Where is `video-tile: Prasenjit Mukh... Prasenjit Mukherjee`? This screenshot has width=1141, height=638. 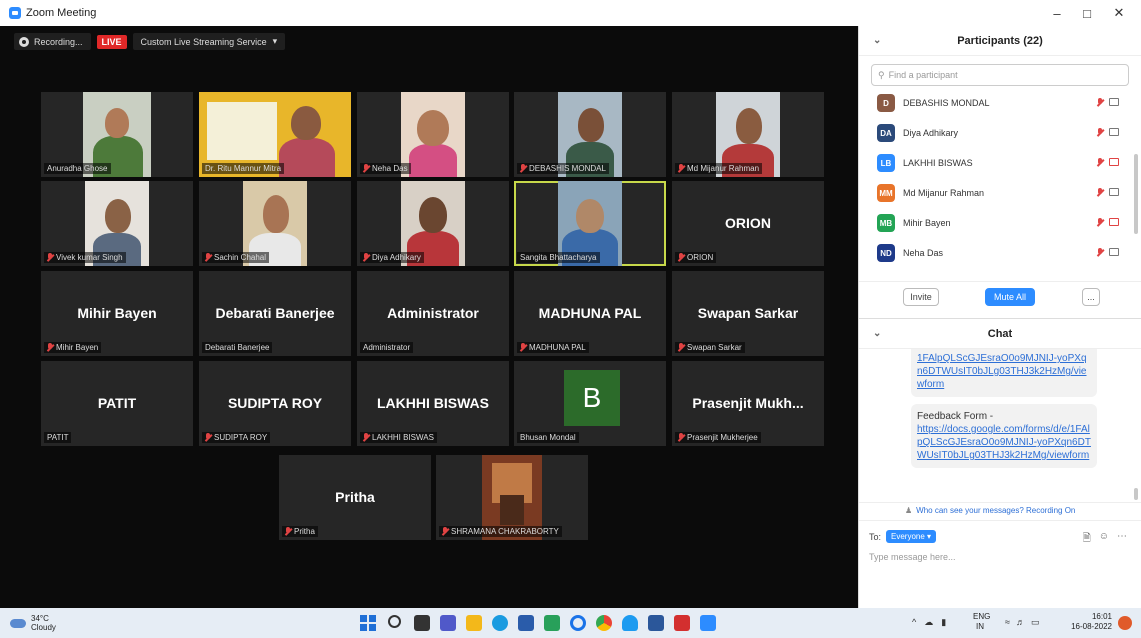
video-tile: Prasenjit Mukh... Prasenjit Mukherjee is located at coordinates (748, 403).